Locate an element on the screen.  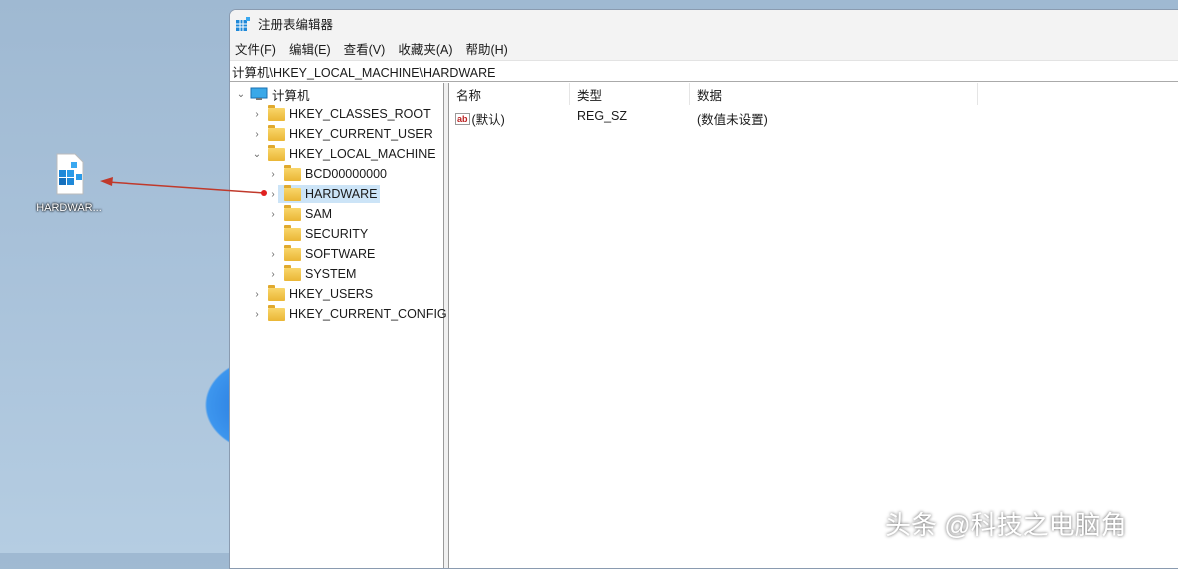
computer-icon is located at coordinates (259, 93).